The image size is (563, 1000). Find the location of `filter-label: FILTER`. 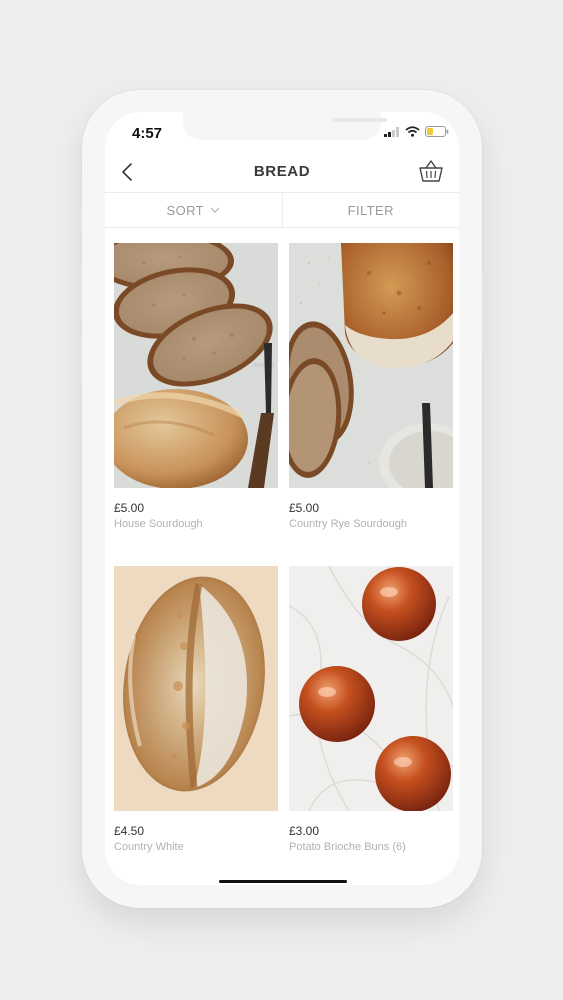

filter-label: FILTER is located at coordinates (370, 210).